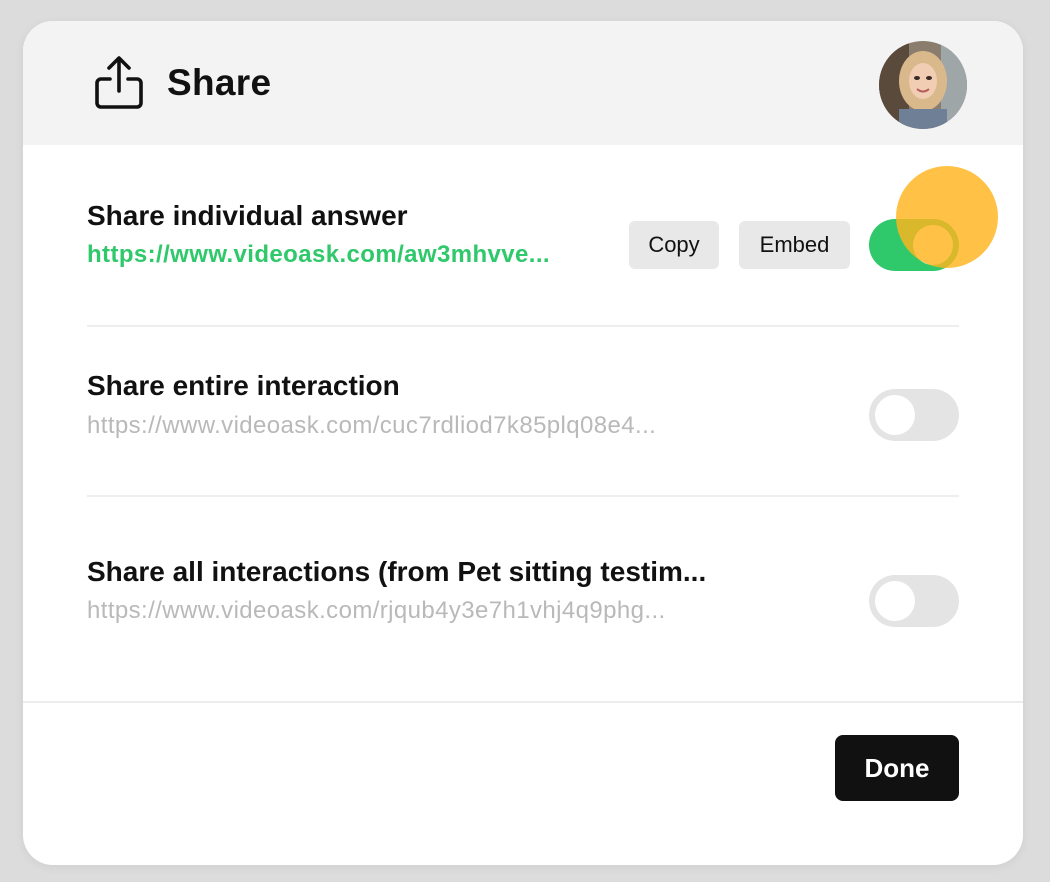  Describe the element at coordinates (243, 385) in the screenshot. I see `row-title: Share entire interaction` at that location.